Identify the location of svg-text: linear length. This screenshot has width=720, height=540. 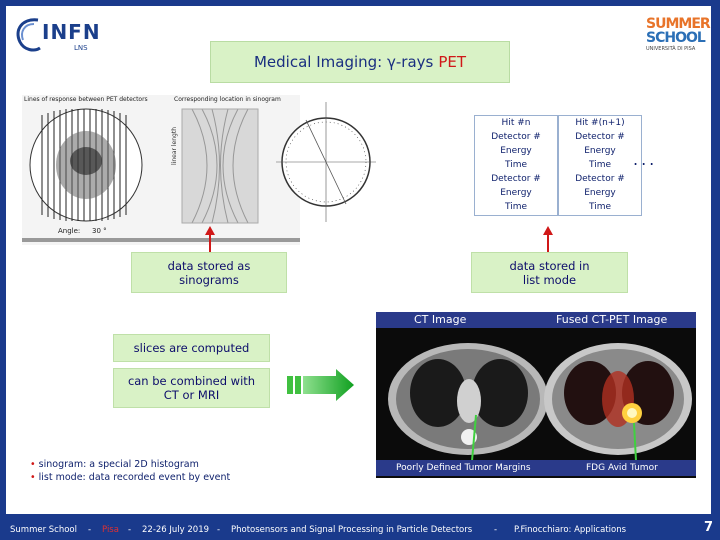
(174, 146).